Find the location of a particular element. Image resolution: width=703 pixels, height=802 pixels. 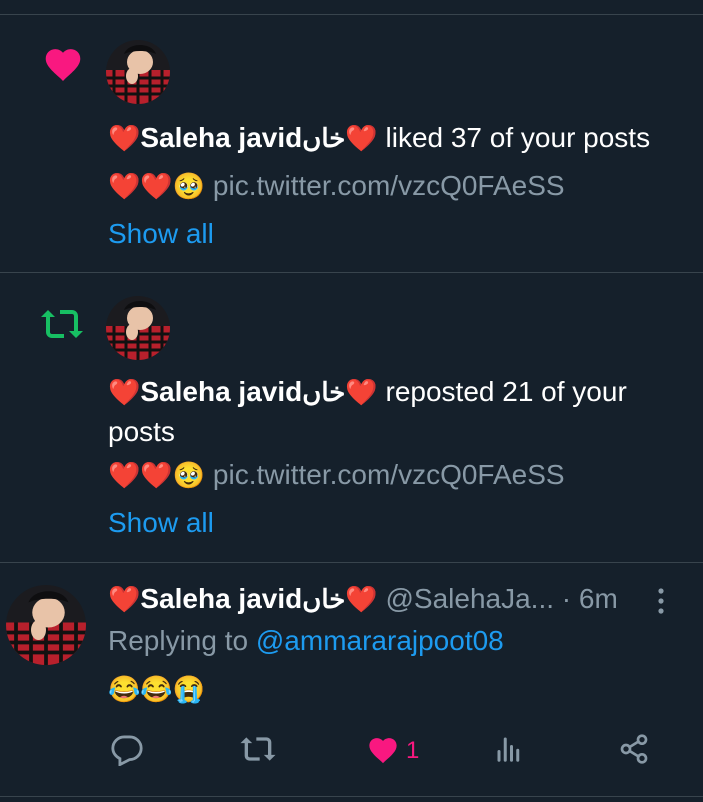

action-text: reposted 21 of your is located at coordinates (502, 391).